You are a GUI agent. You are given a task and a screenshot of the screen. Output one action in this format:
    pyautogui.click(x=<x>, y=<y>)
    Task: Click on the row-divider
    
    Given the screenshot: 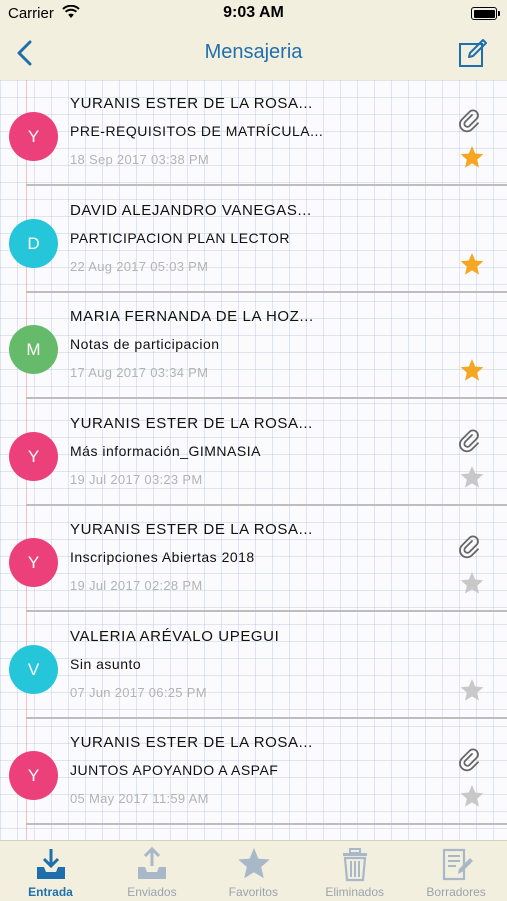 What is the action you would take?
    pyautogui.click(x=266, y=824)
    